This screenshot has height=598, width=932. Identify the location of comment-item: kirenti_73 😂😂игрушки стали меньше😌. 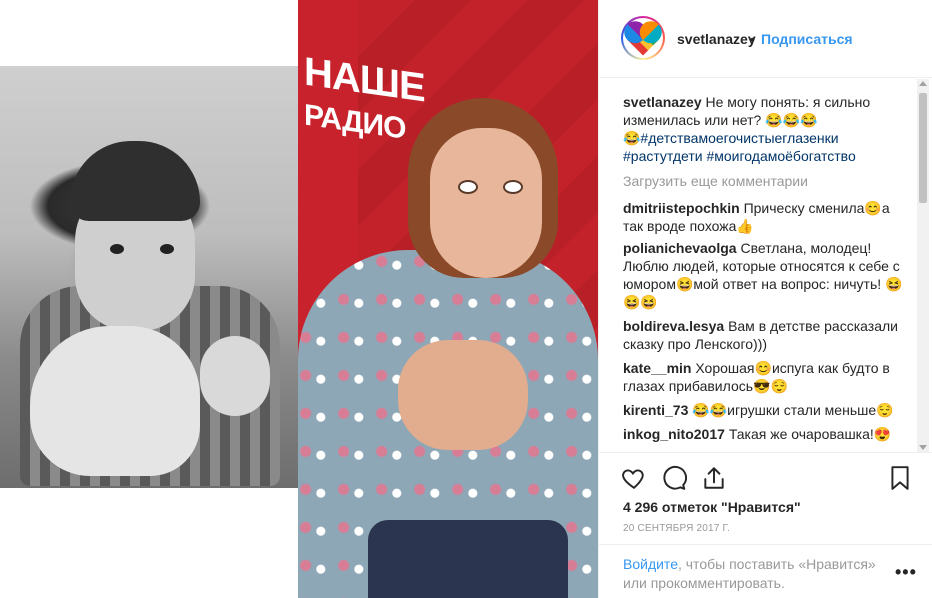
(768, 410).